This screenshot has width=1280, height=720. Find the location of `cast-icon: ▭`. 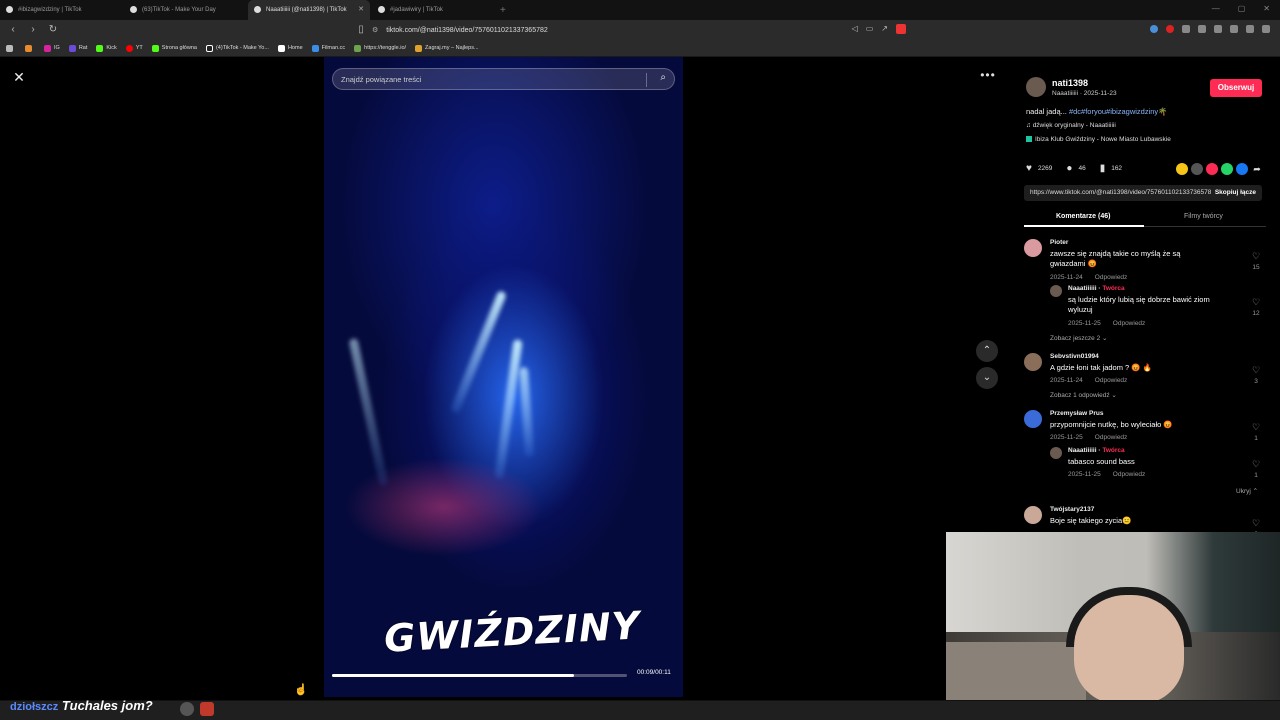

cast-icon: ▭ is located at coordinates (870, 29).